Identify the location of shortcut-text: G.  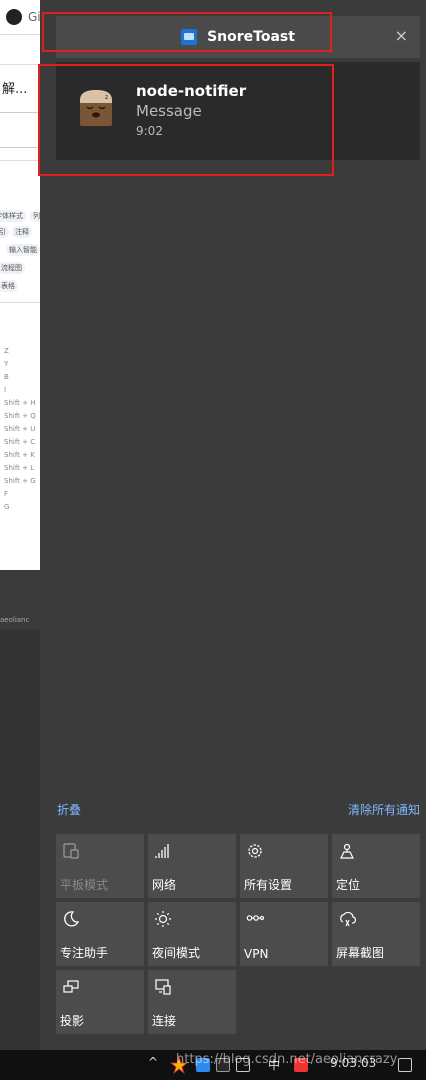
(7, 507).